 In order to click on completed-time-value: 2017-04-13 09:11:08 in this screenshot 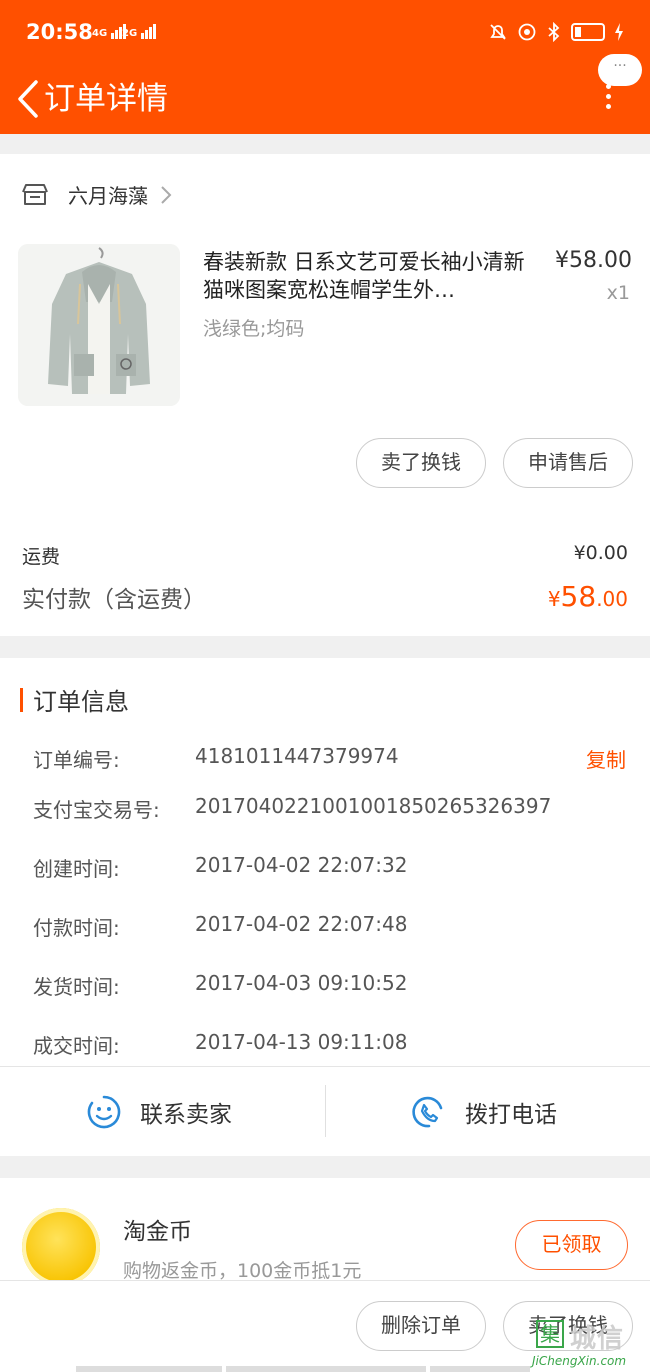, I will do `click(301, 1042)`.